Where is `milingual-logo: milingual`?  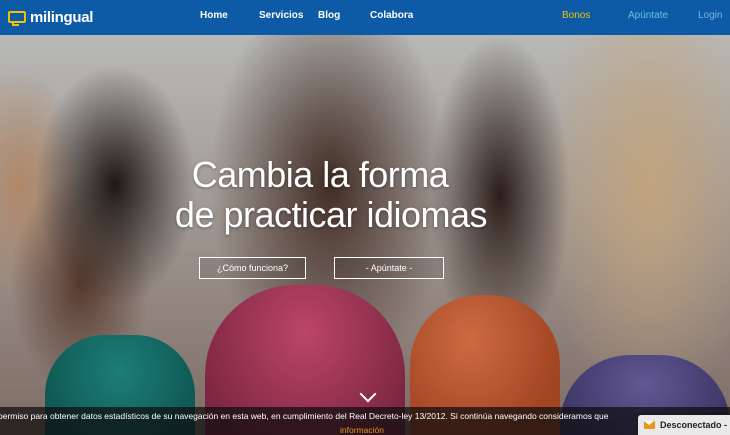
milingual-logo: milingual is located at coordinates (50, 17).